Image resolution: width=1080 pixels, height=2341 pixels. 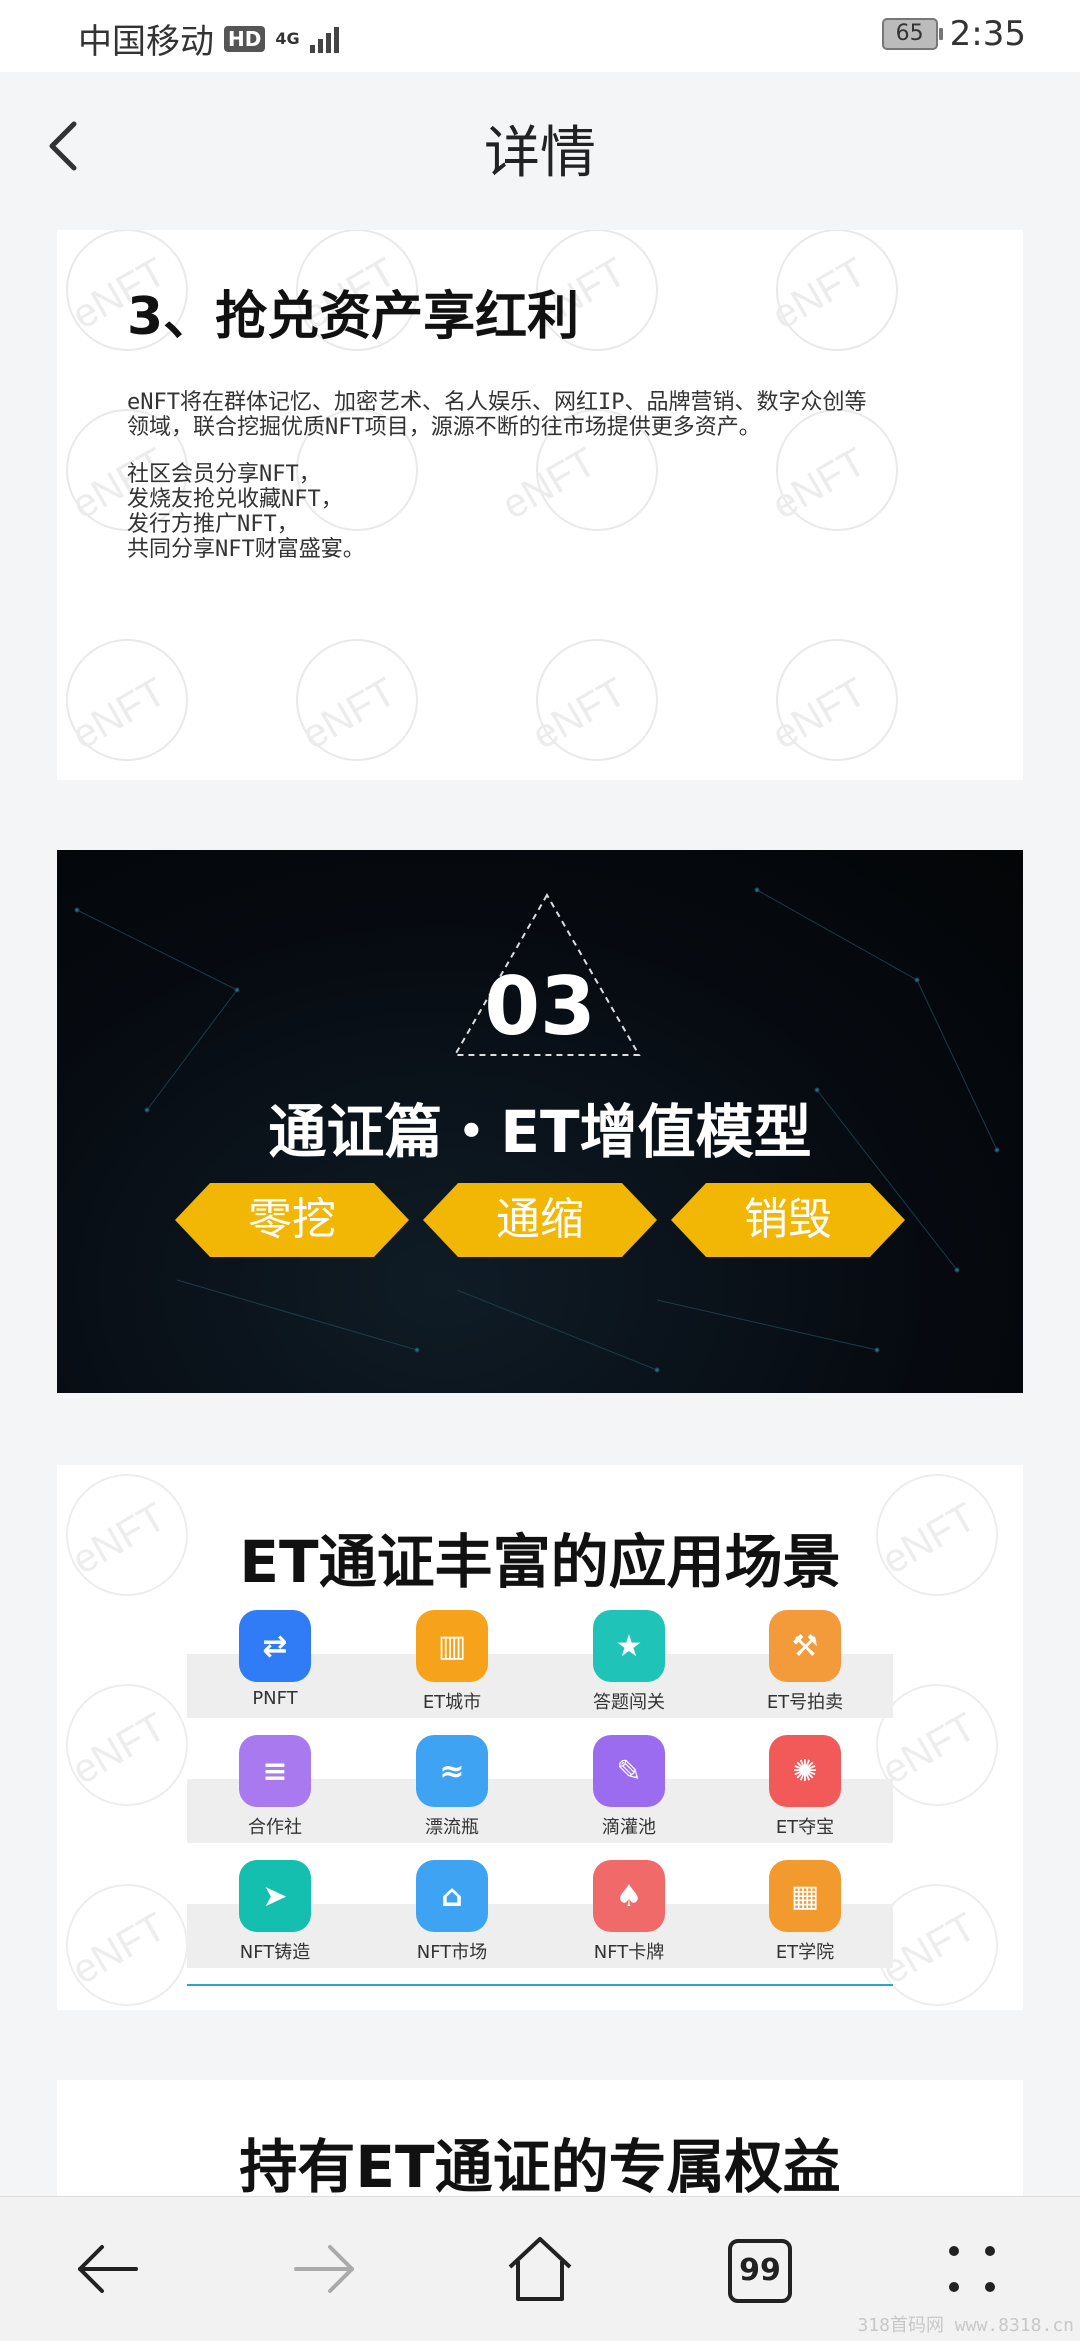 I want to click on section3-list-line: 社区会员分享NFT，, so click(x=224, y=474).